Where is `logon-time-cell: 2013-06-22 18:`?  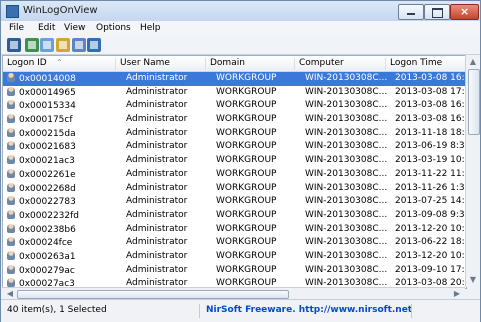
logon-time-cell: 2013-06-22 18: is located at coordinates (430, 242).